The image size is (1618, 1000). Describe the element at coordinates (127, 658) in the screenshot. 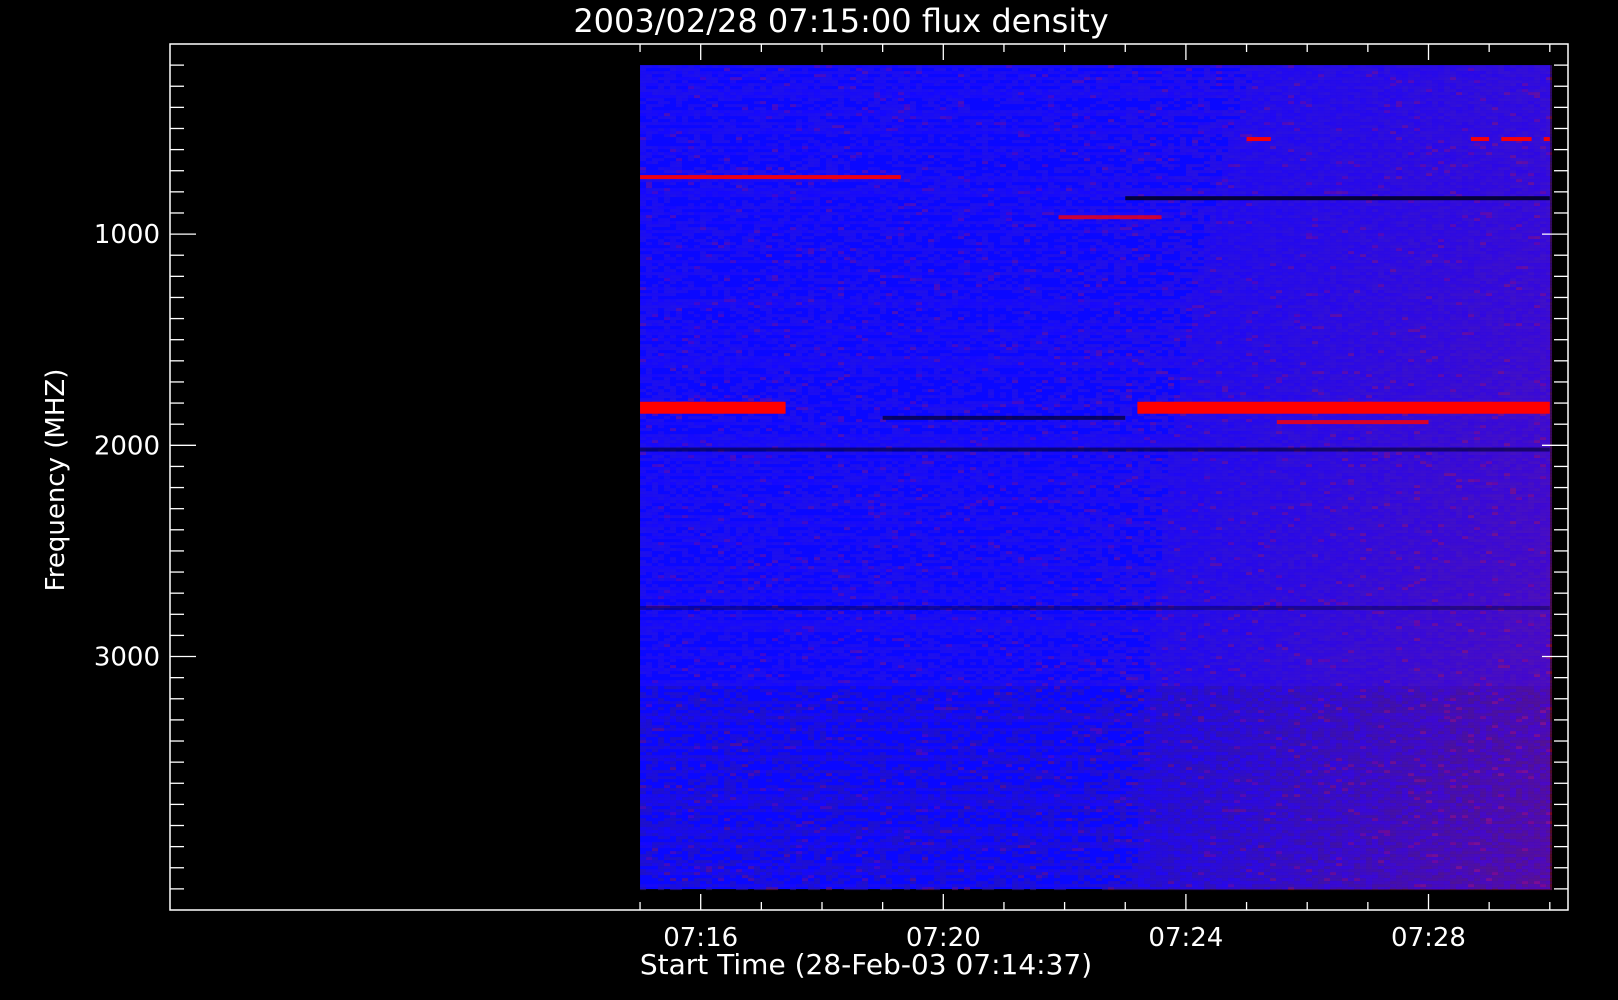

I see `y-tick-label: 3000` at that location.